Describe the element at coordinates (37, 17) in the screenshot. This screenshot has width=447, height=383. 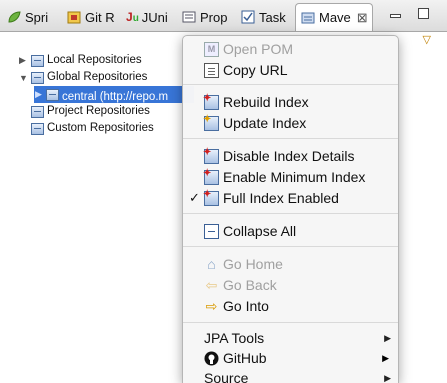
I see `tab-label: Spri` at that location.